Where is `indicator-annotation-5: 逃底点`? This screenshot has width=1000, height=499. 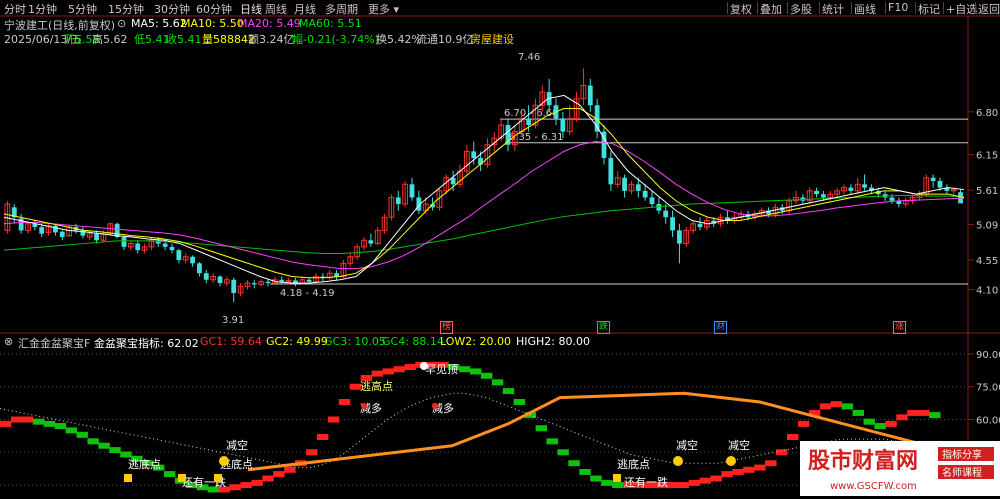 indicator-annotation-5: 逃底点 is located at coordinates (144, 464).